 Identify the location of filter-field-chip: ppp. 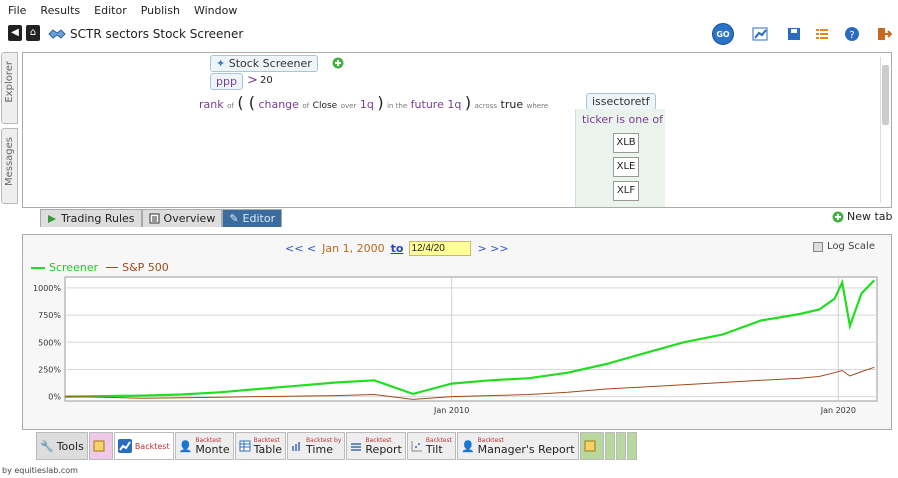
(226, 81).